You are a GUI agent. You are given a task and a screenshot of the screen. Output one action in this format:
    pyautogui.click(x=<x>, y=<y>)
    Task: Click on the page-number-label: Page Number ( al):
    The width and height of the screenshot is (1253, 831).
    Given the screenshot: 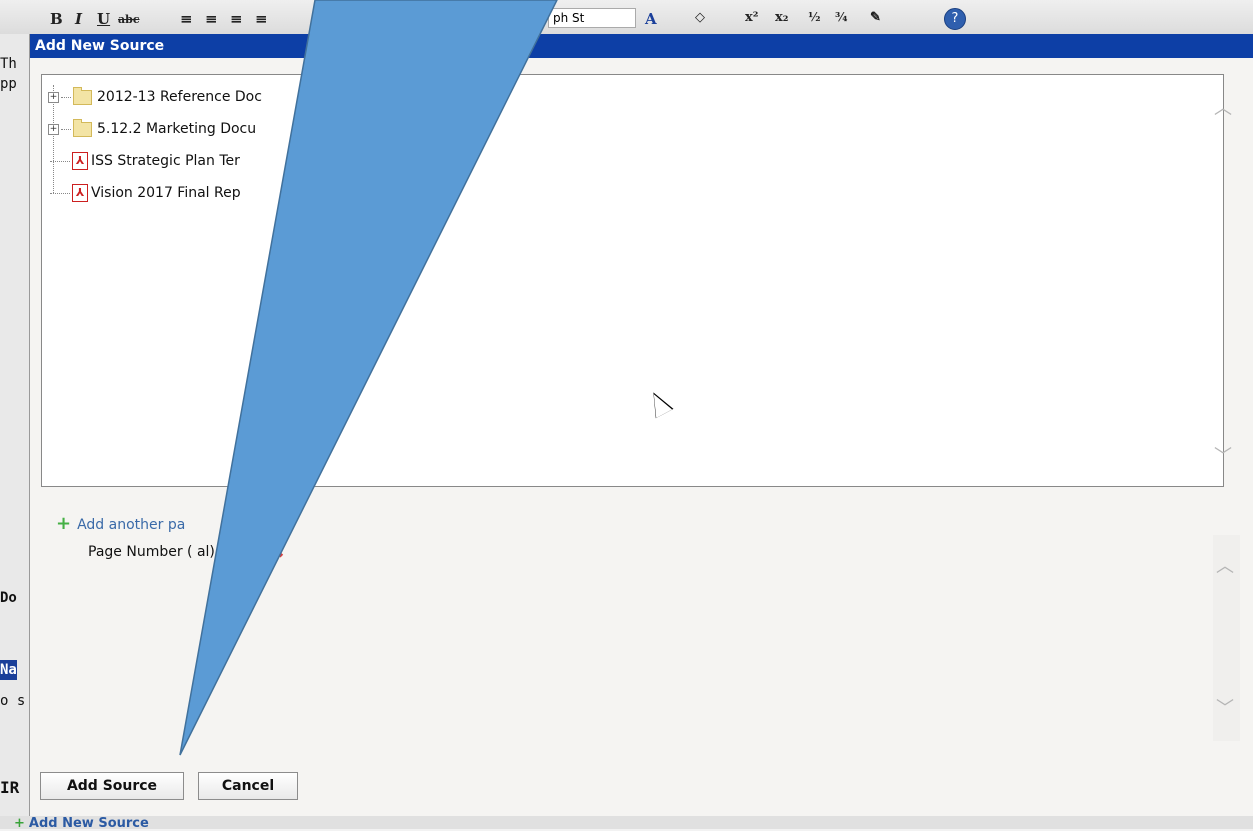 What is the action you would take?
    pyautogui.click(x=154, y=552)
    